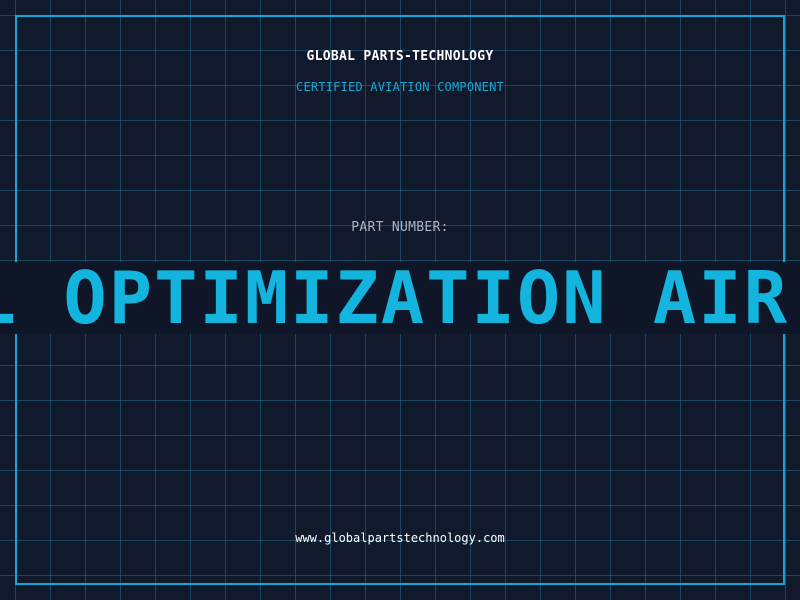 The width and height of the screenshot is (800, 600). I want to click on website-url: www.globalpartstechnology.com, so click(400, 538).